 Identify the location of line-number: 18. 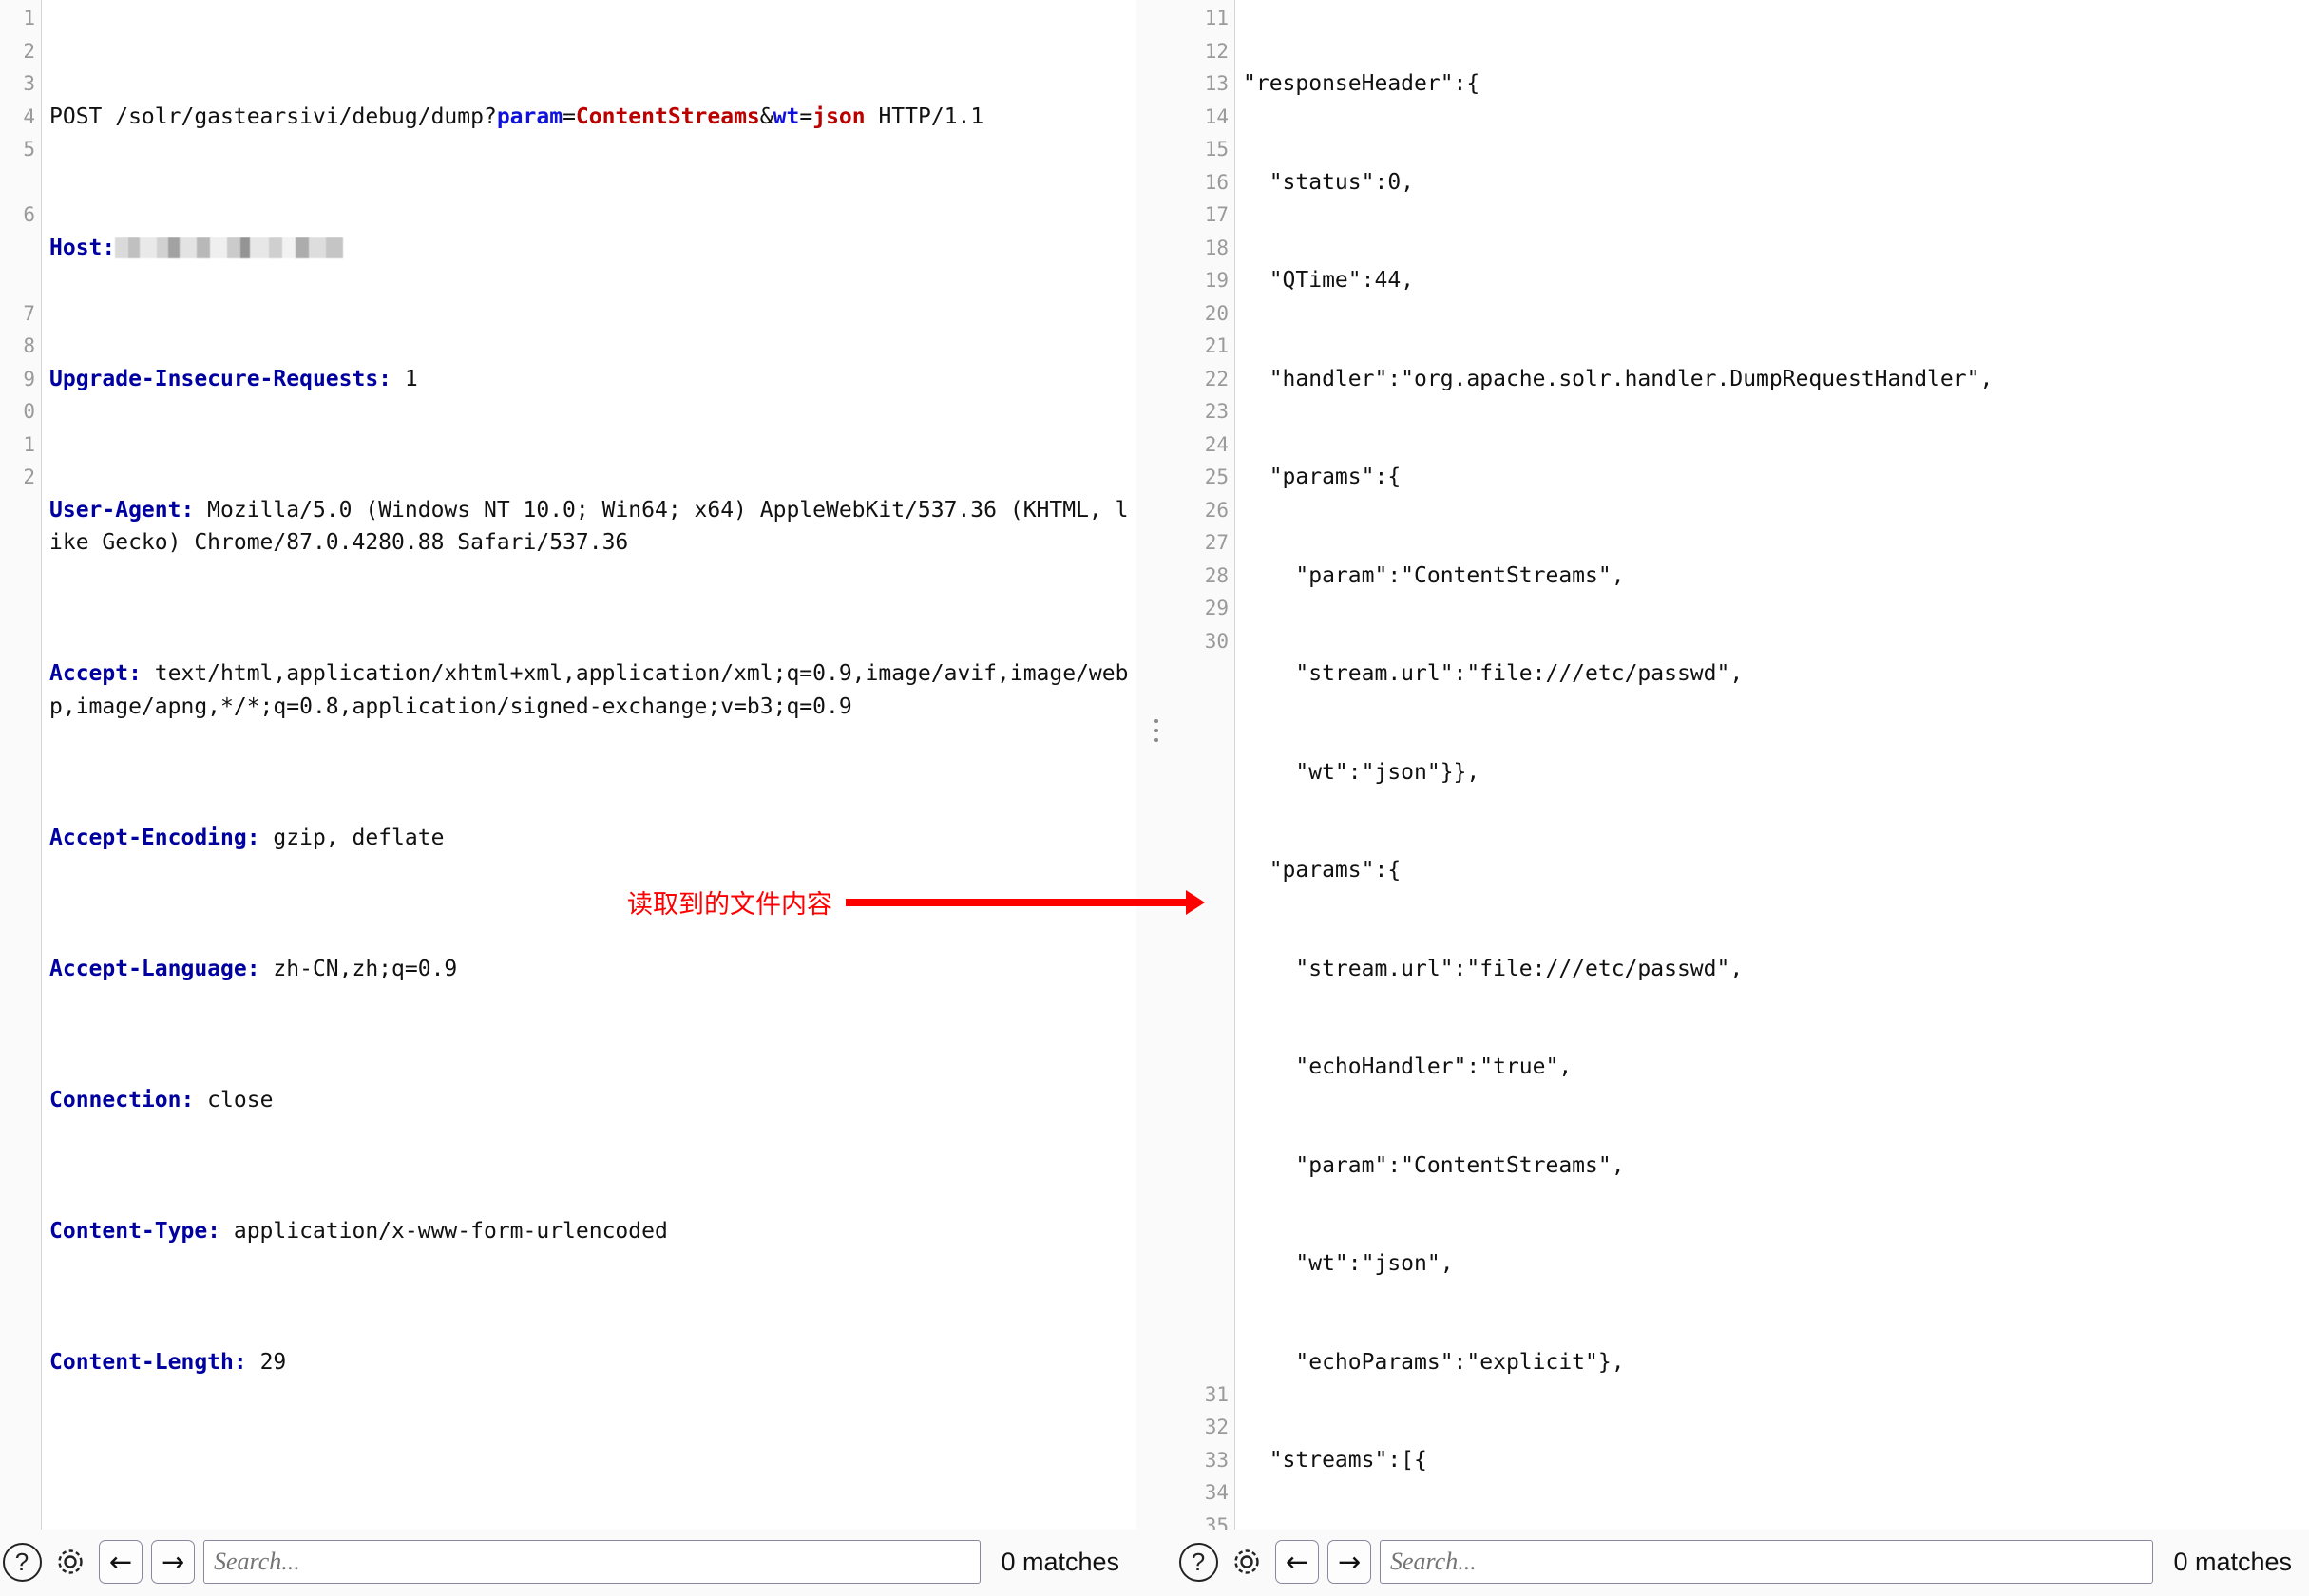
(1216, 247).